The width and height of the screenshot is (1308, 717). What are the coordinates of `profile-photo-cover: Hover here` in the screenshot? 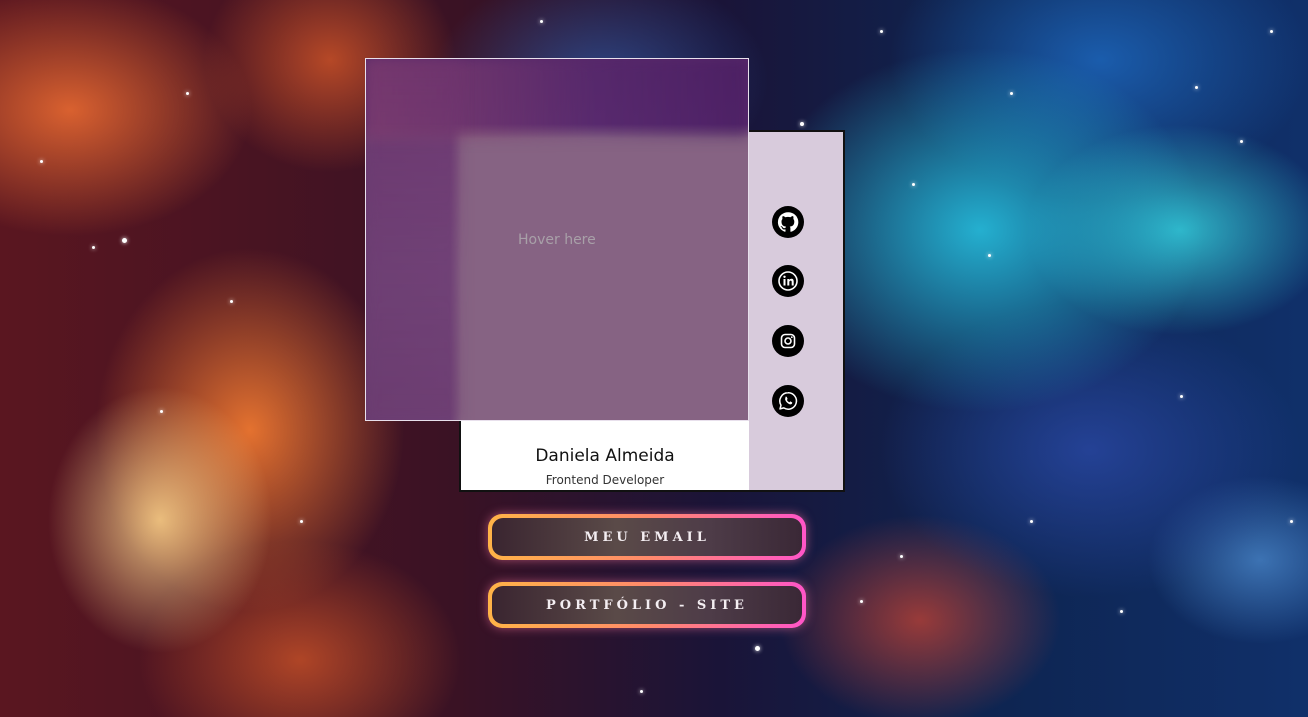 It's located at (557, 239).